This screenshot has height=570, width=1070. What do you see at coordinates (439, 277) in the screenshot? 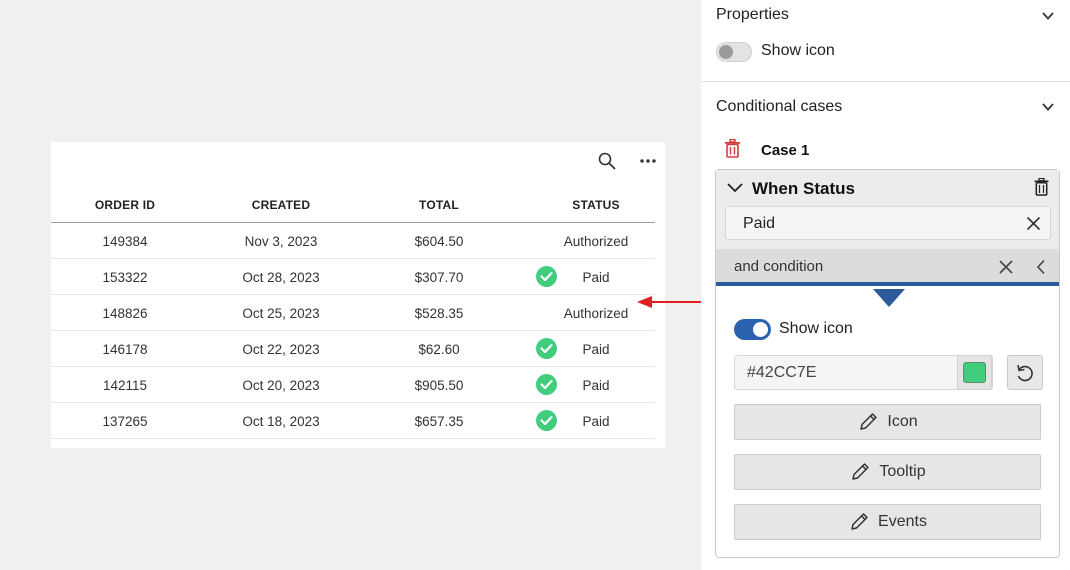
I see `total-cell: $307.70` at bounding box center [439, 277].